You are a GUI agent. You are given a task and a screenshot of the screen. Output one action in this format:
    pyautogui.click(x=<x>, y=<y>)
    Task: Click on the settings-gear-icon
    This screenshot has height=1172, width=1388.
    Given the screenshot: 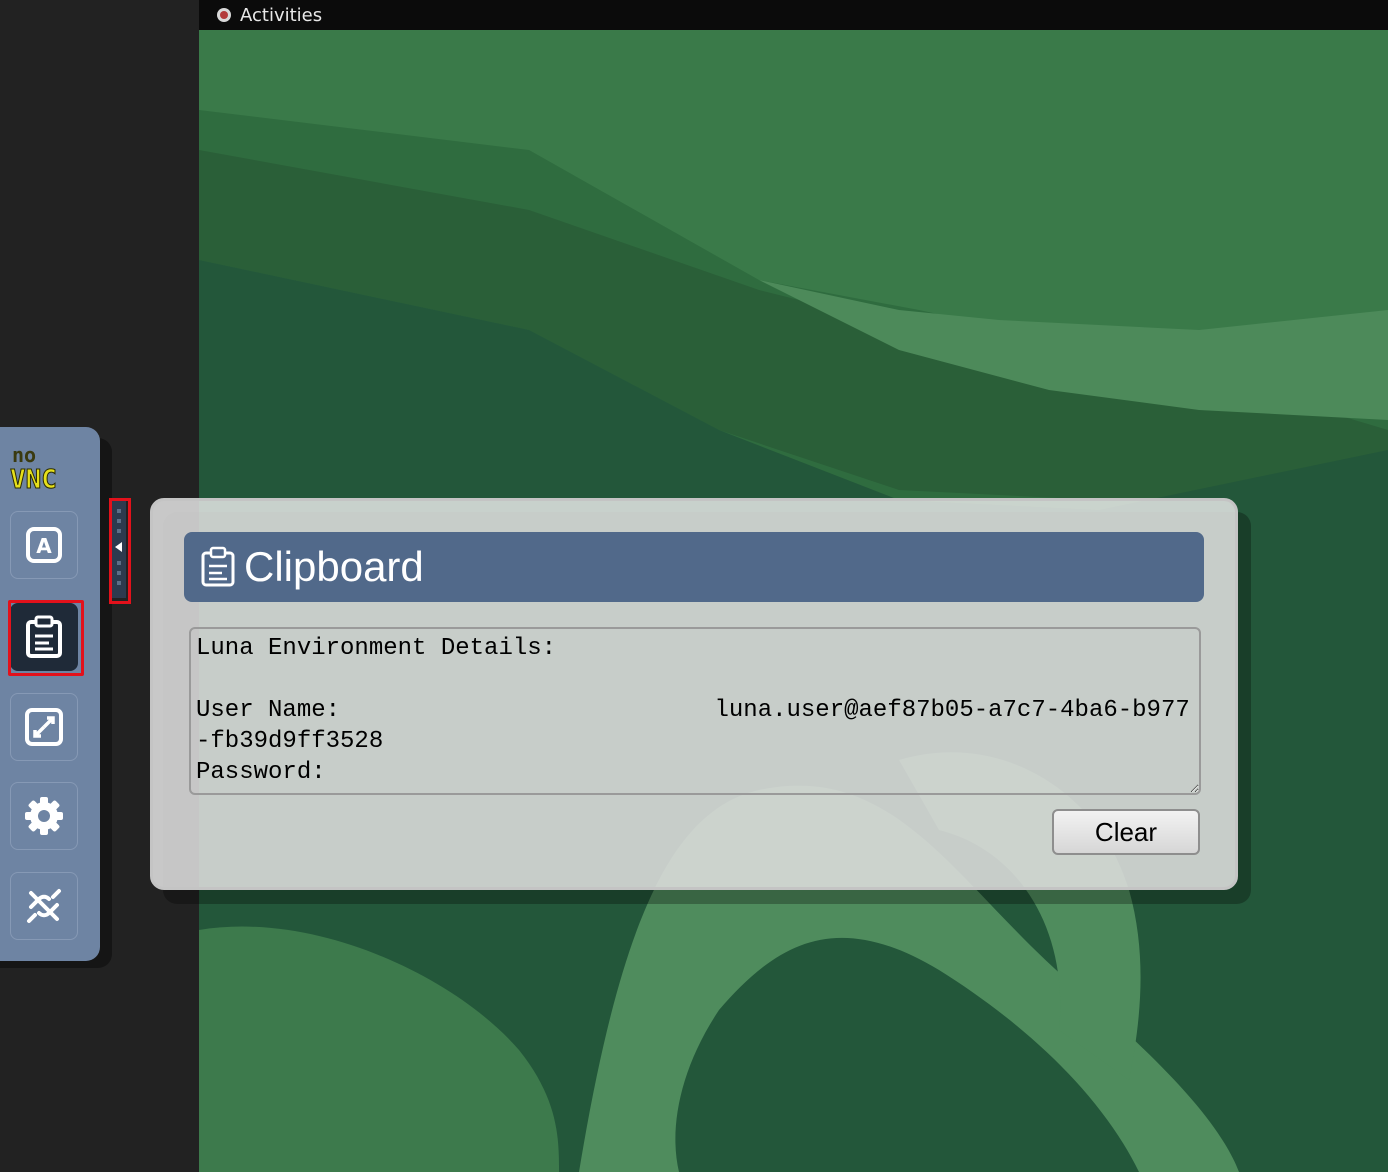 What is the action you would take?
    pyautogui.click(x=44, y=816)
    